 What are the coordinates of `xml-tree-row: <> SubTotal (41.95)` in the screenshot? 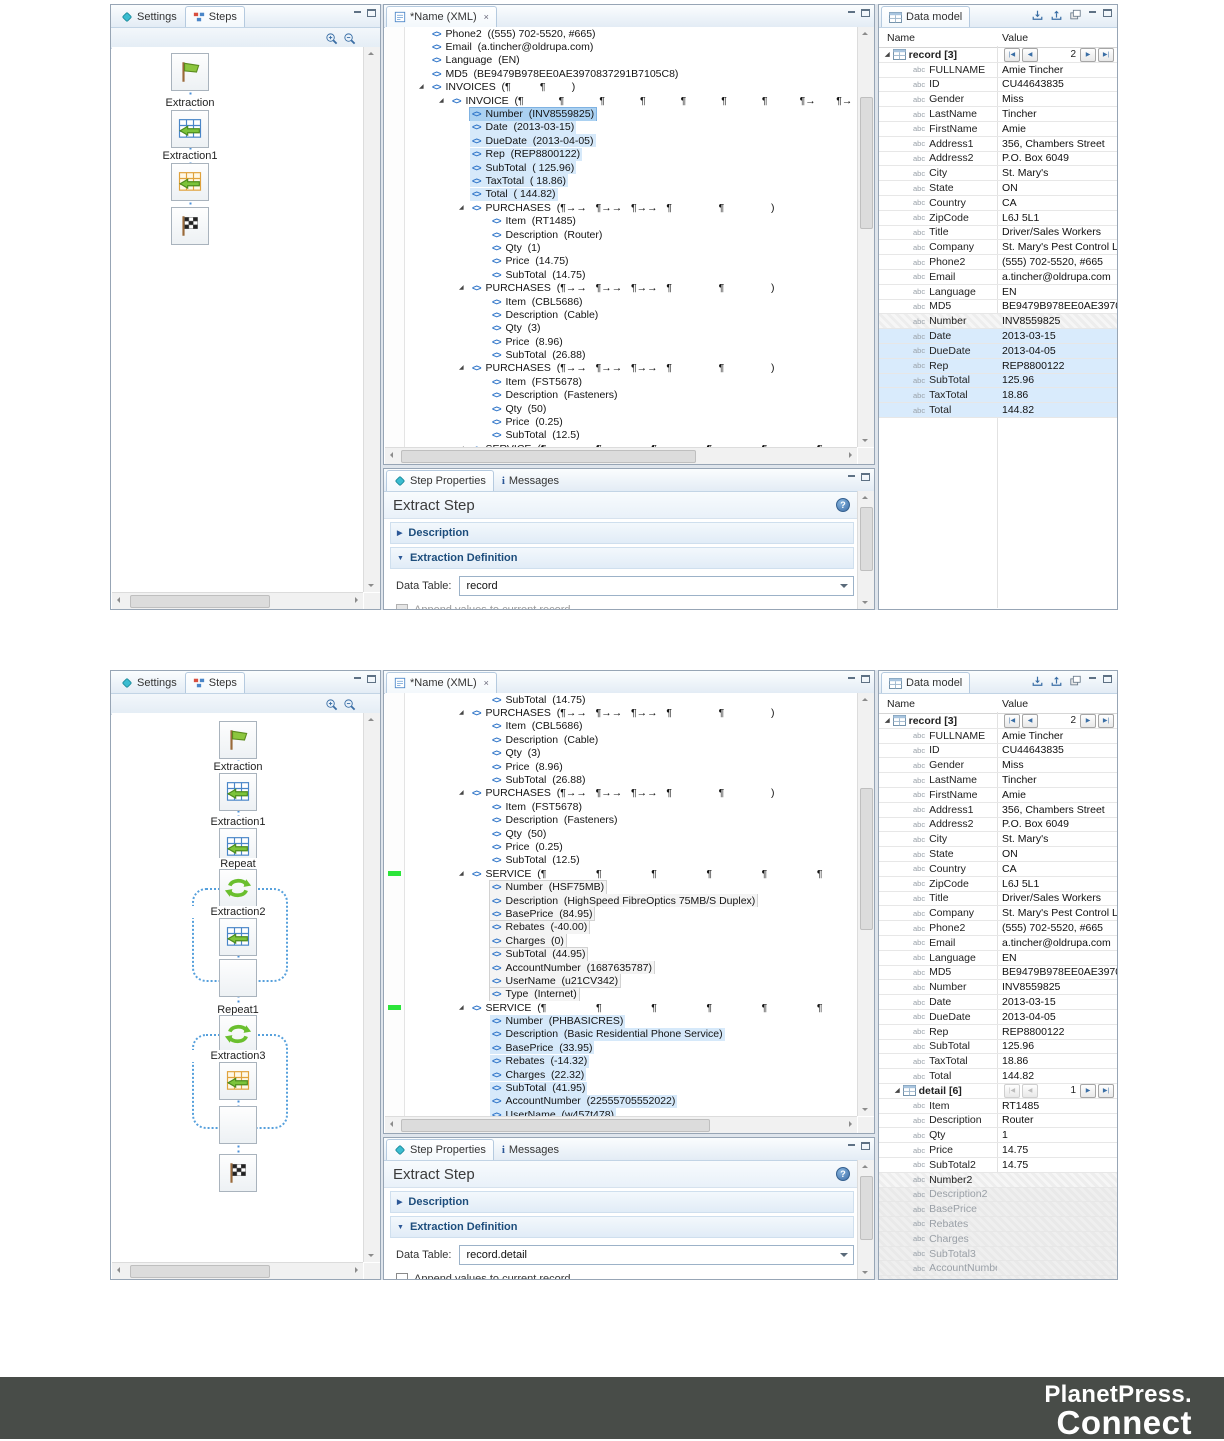 It's located at (621, 1088).